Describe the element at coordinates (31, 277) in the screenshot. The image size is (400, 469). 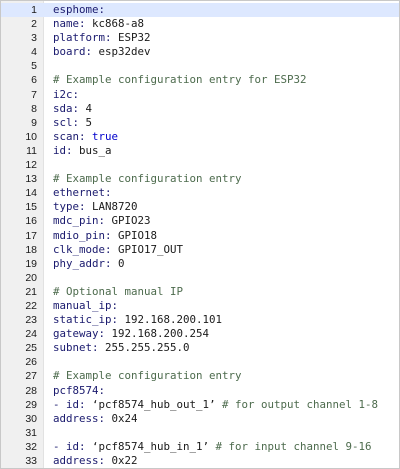
I see `line-number: 20` at that location.